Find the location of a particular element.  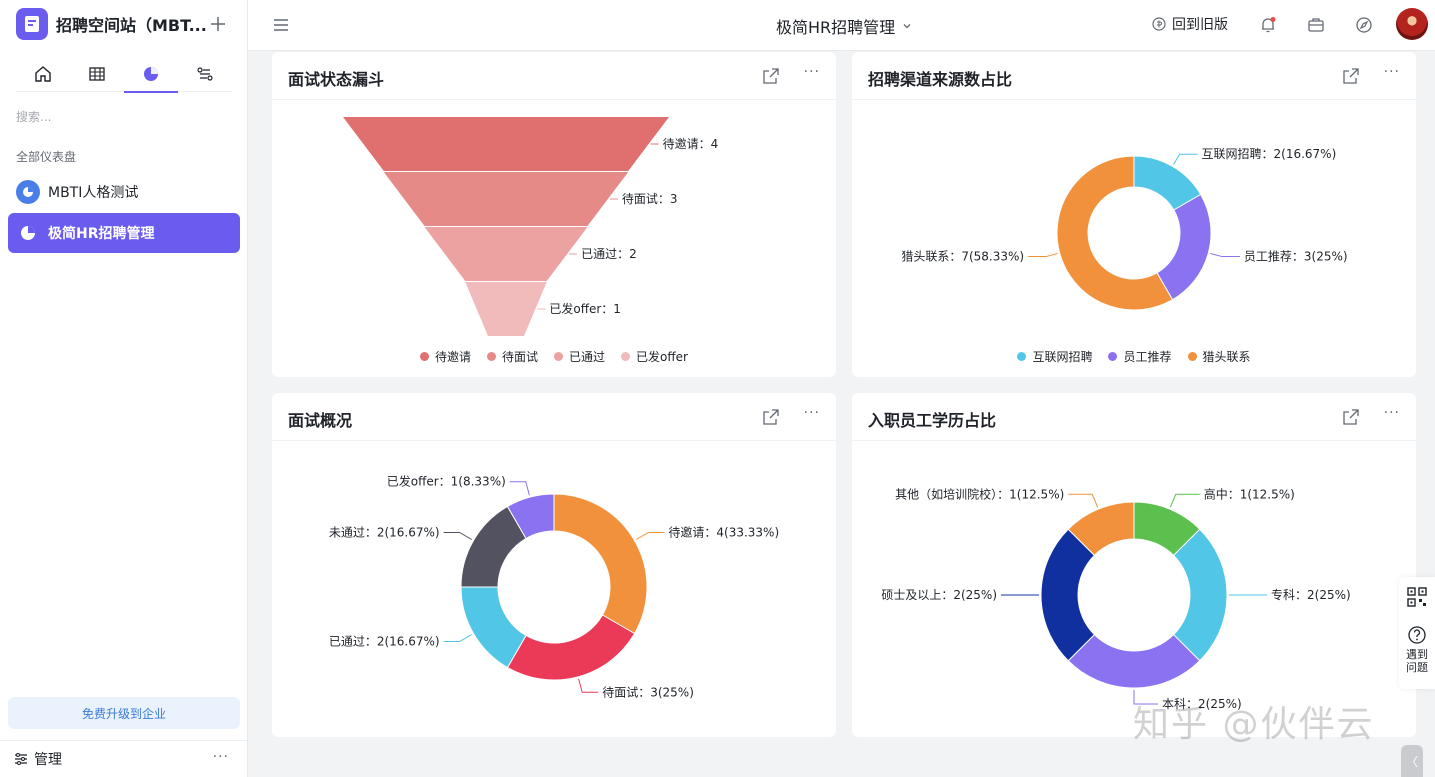

chart-legend: 待邀请 待面试 已通过 已发offer is located at coordinates (554, 356).